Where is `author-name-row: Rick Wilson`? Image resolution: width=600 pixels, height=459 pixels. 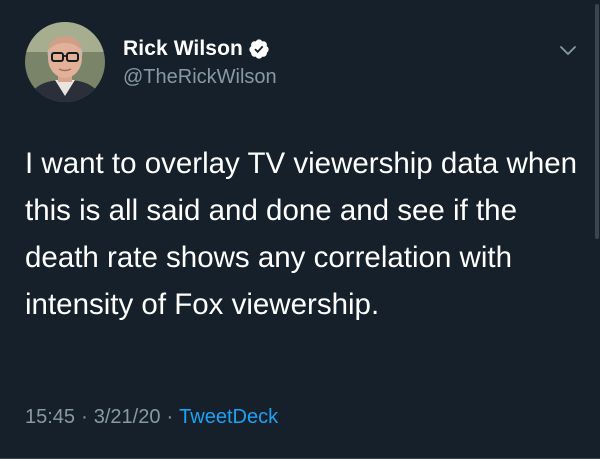
author-name-row: Rick Wilson is located at coordinates (196, 49).